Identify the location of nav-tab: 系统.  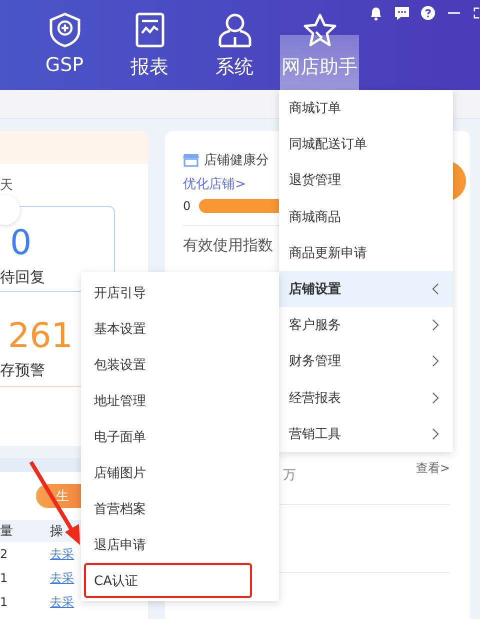
(234, 45).